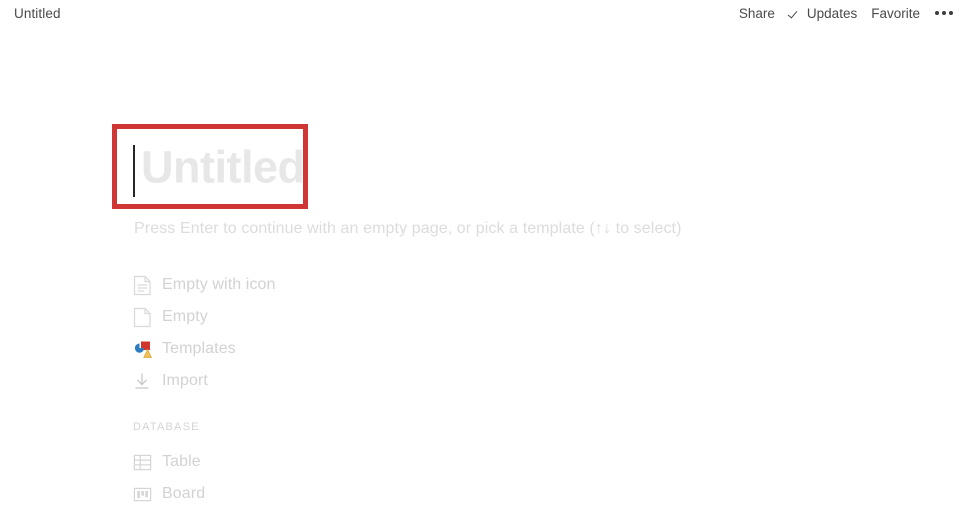  Describe the element at coordinates (219, 284) in the screenshot. I see `option-label: Empty with icon` at that location.